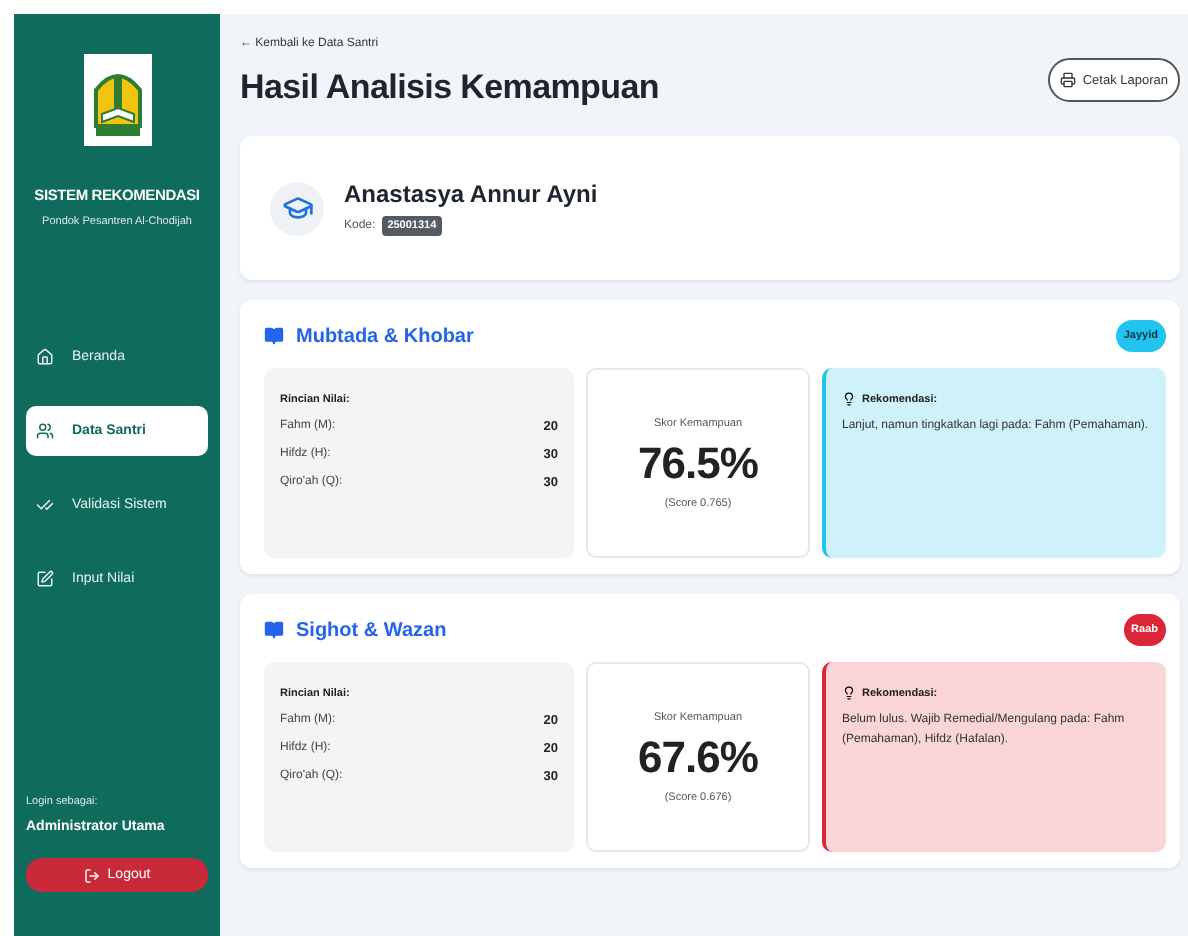  Describe the element at coordinates (91, 875) in the screenshot. I see `logout-icon` at that location.